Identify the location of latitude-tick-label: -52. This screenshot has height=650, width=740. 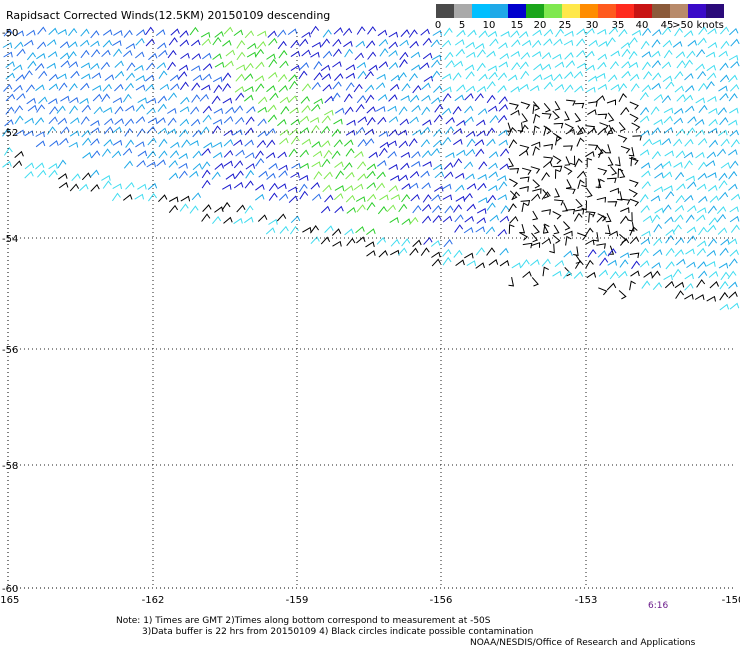
(10, 133).